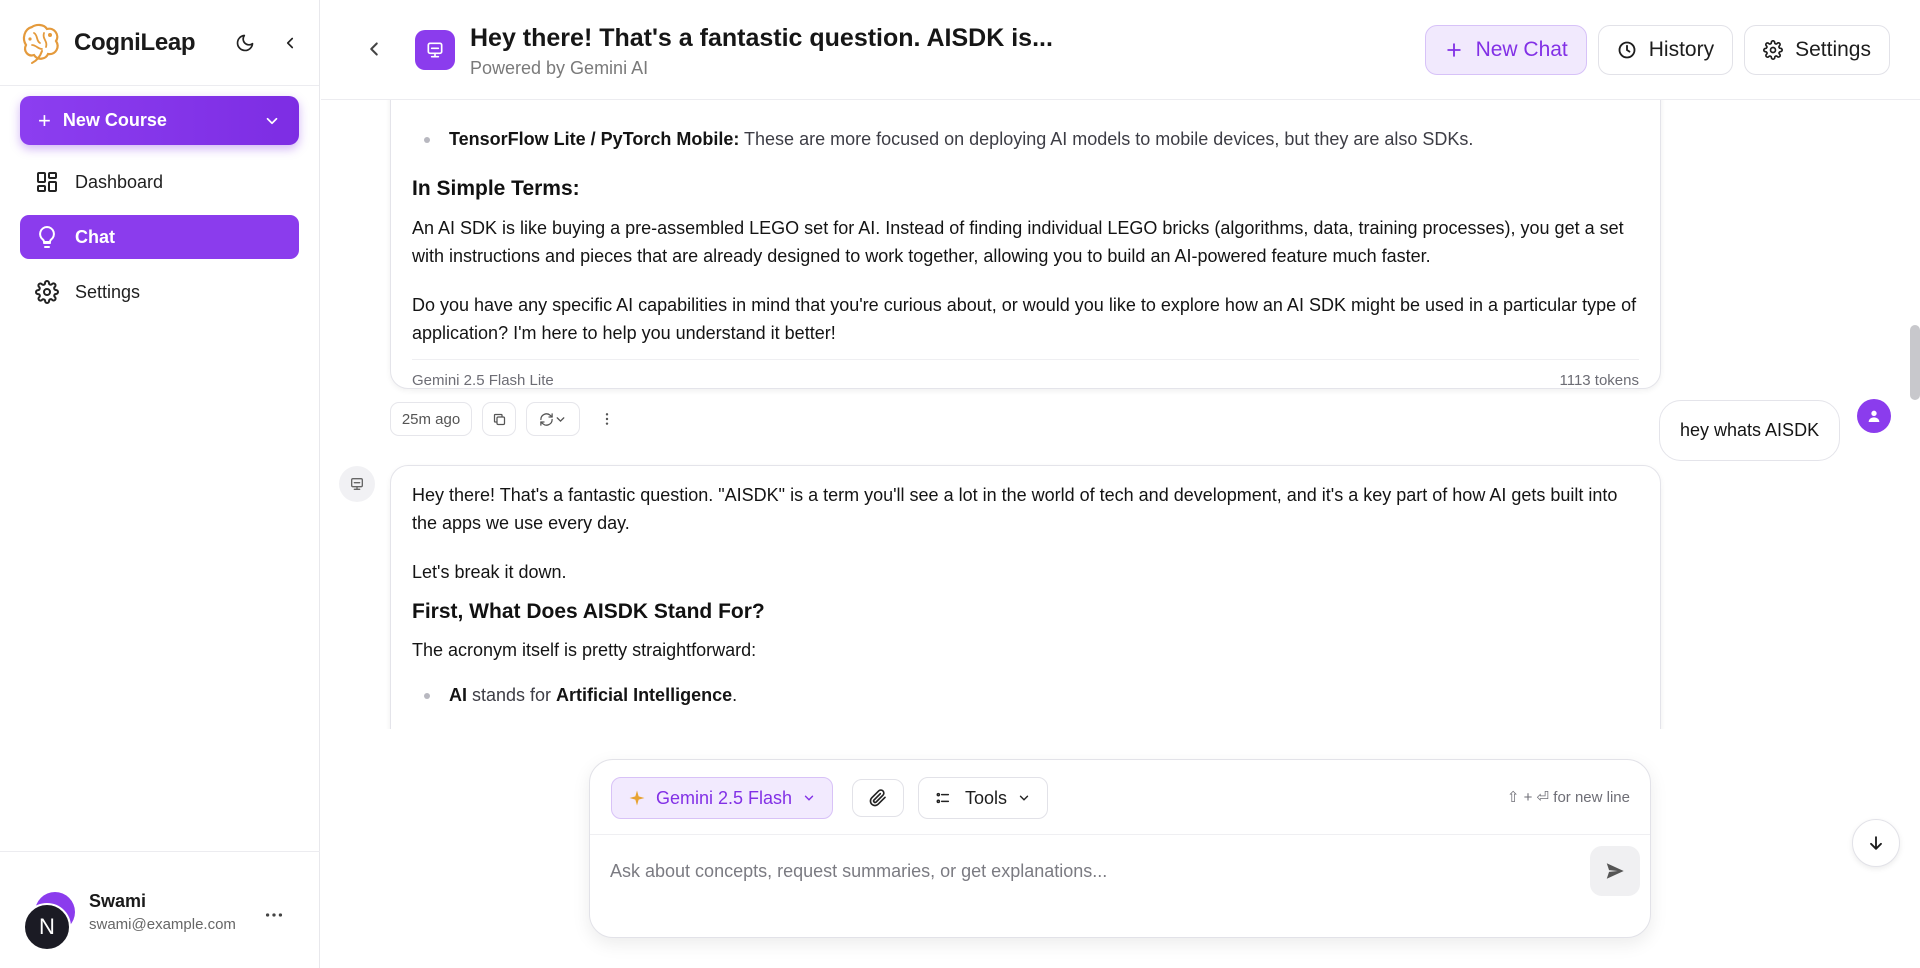 Image resolution: width=1920 pixels, height=968 pixels. I want to click on sidebar-item-label: Chat, so click(95, 236).